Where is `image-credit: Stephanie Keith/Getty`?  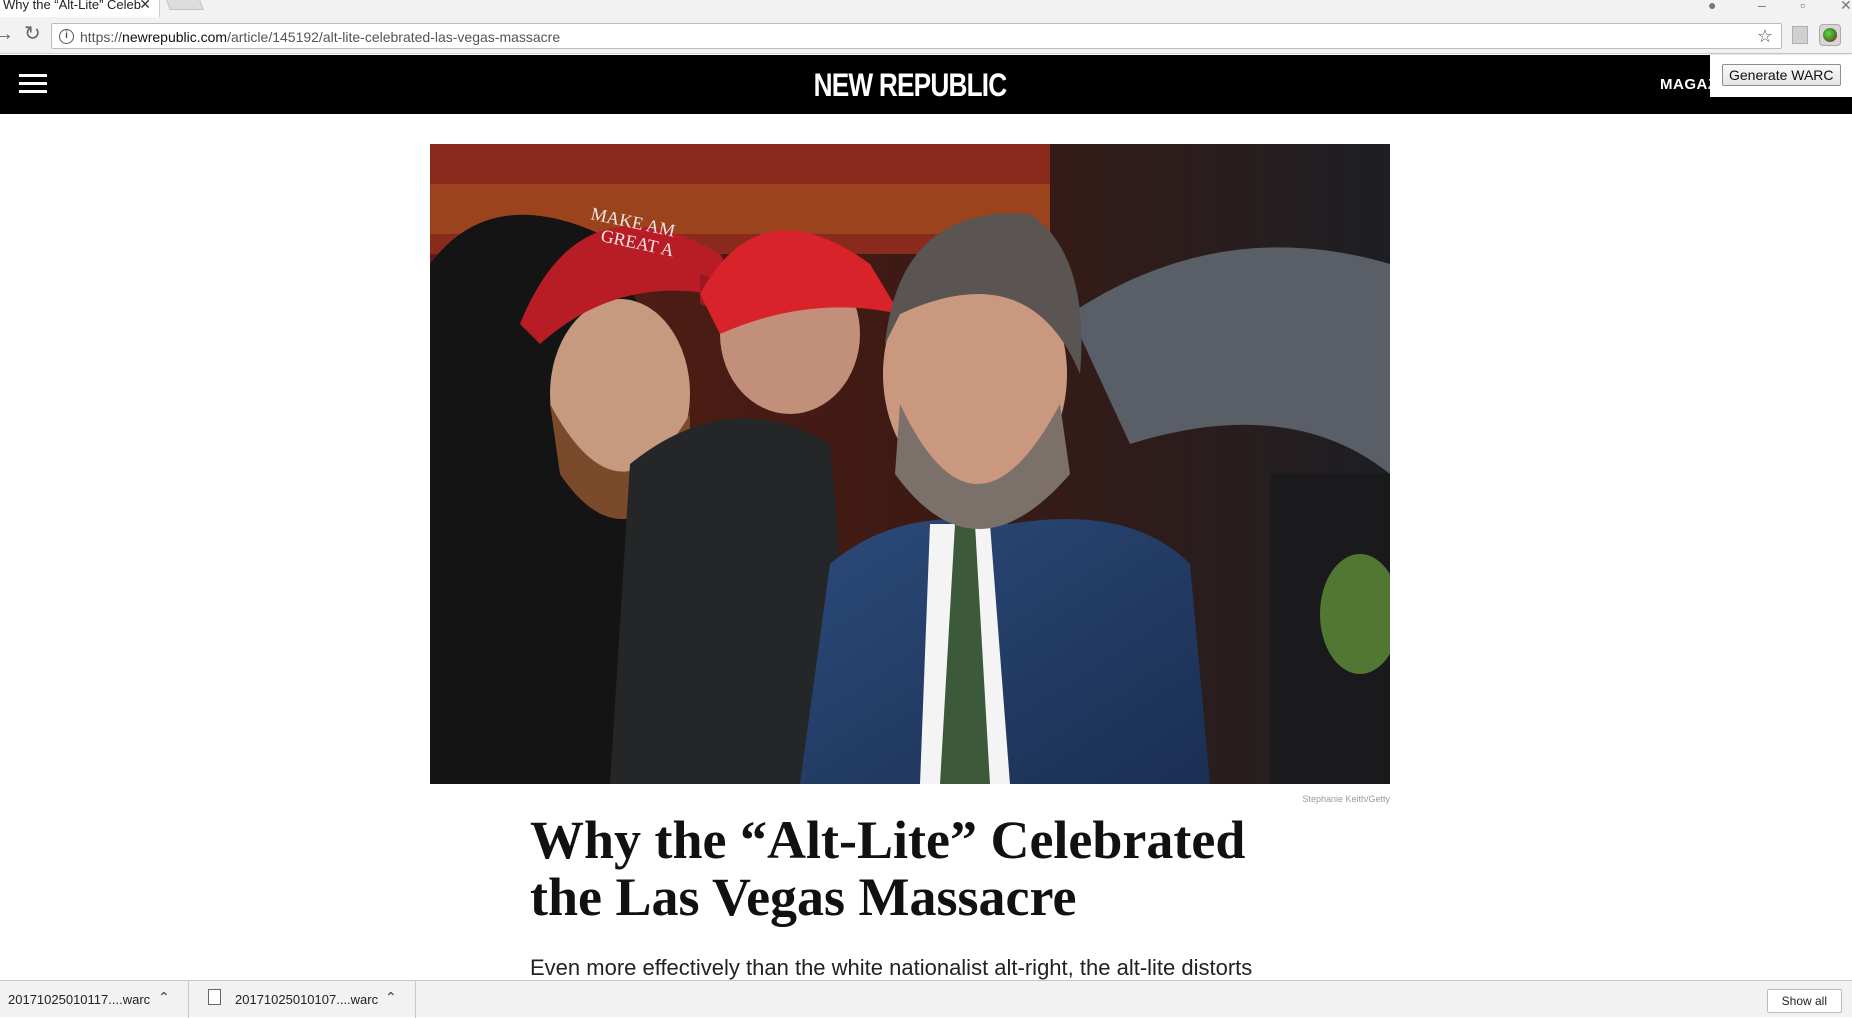
image-credit: Stephanie Keith/Getty is located at coordinates (1346, 799).